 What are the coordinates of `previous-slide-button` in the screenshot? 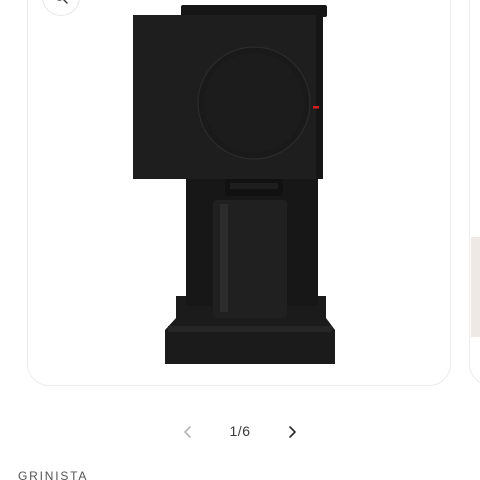 It's located at (188, 432).